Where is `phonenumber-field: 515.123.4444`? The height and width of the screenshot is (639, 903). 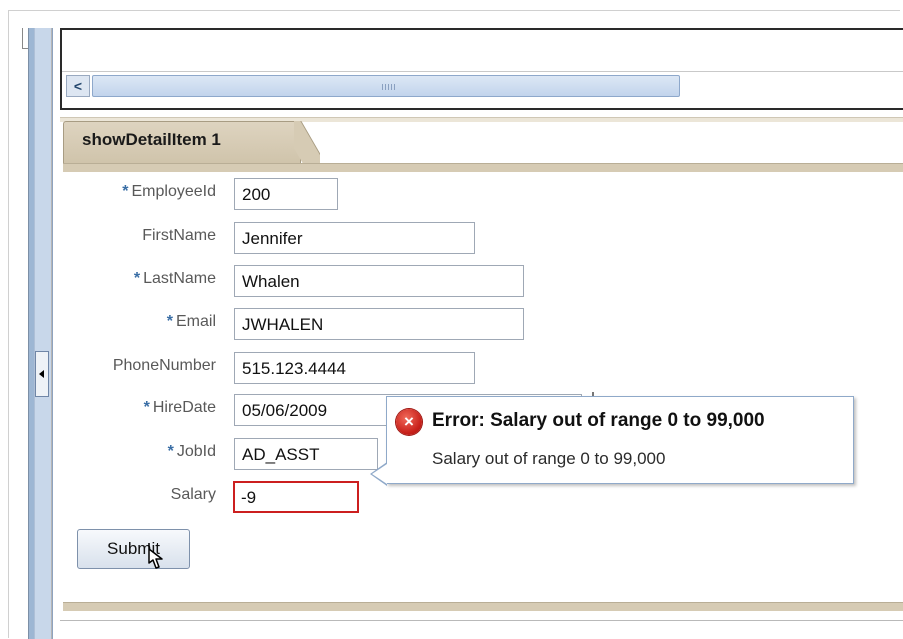 phonenumber-field: 515.123.4444 is located at coordinates (354, 368).